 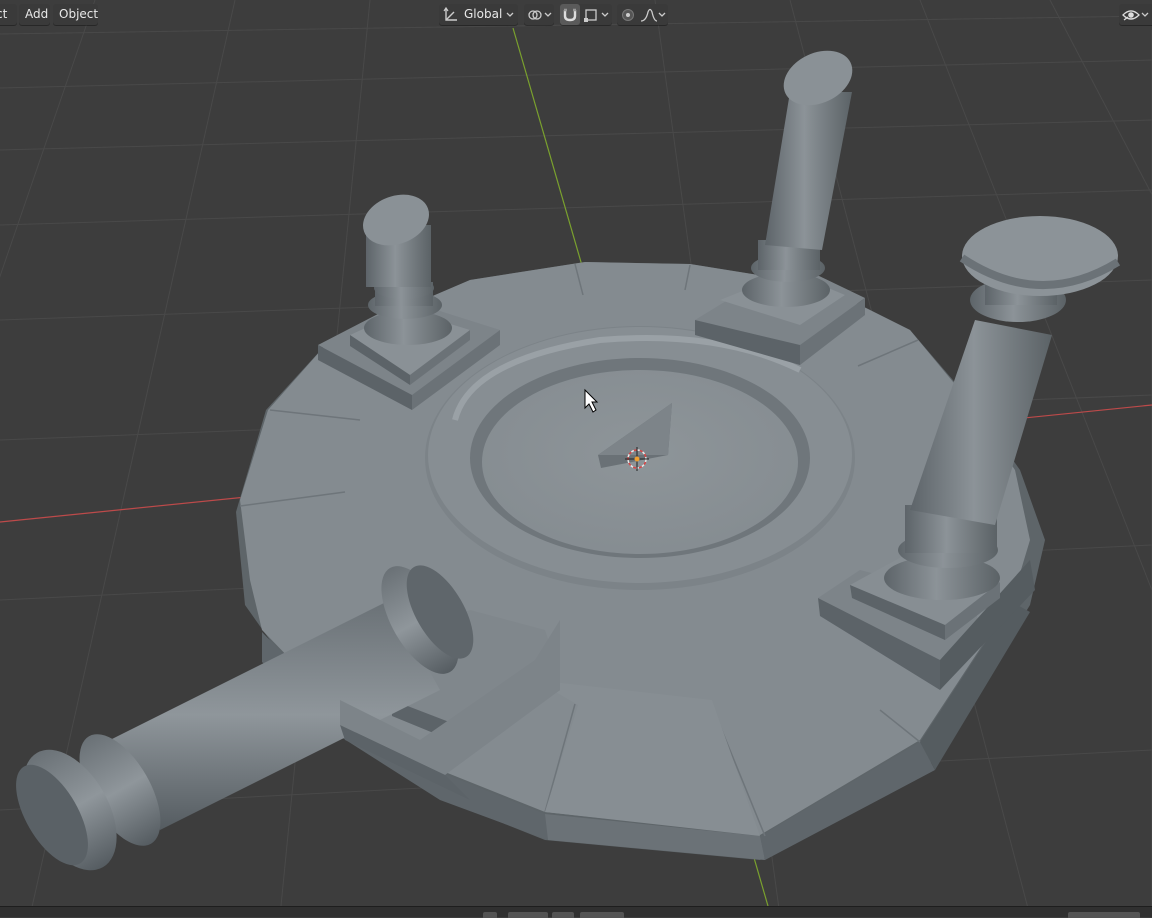 I want to click on falloff-curve-icon, so click(x=649, y=14).